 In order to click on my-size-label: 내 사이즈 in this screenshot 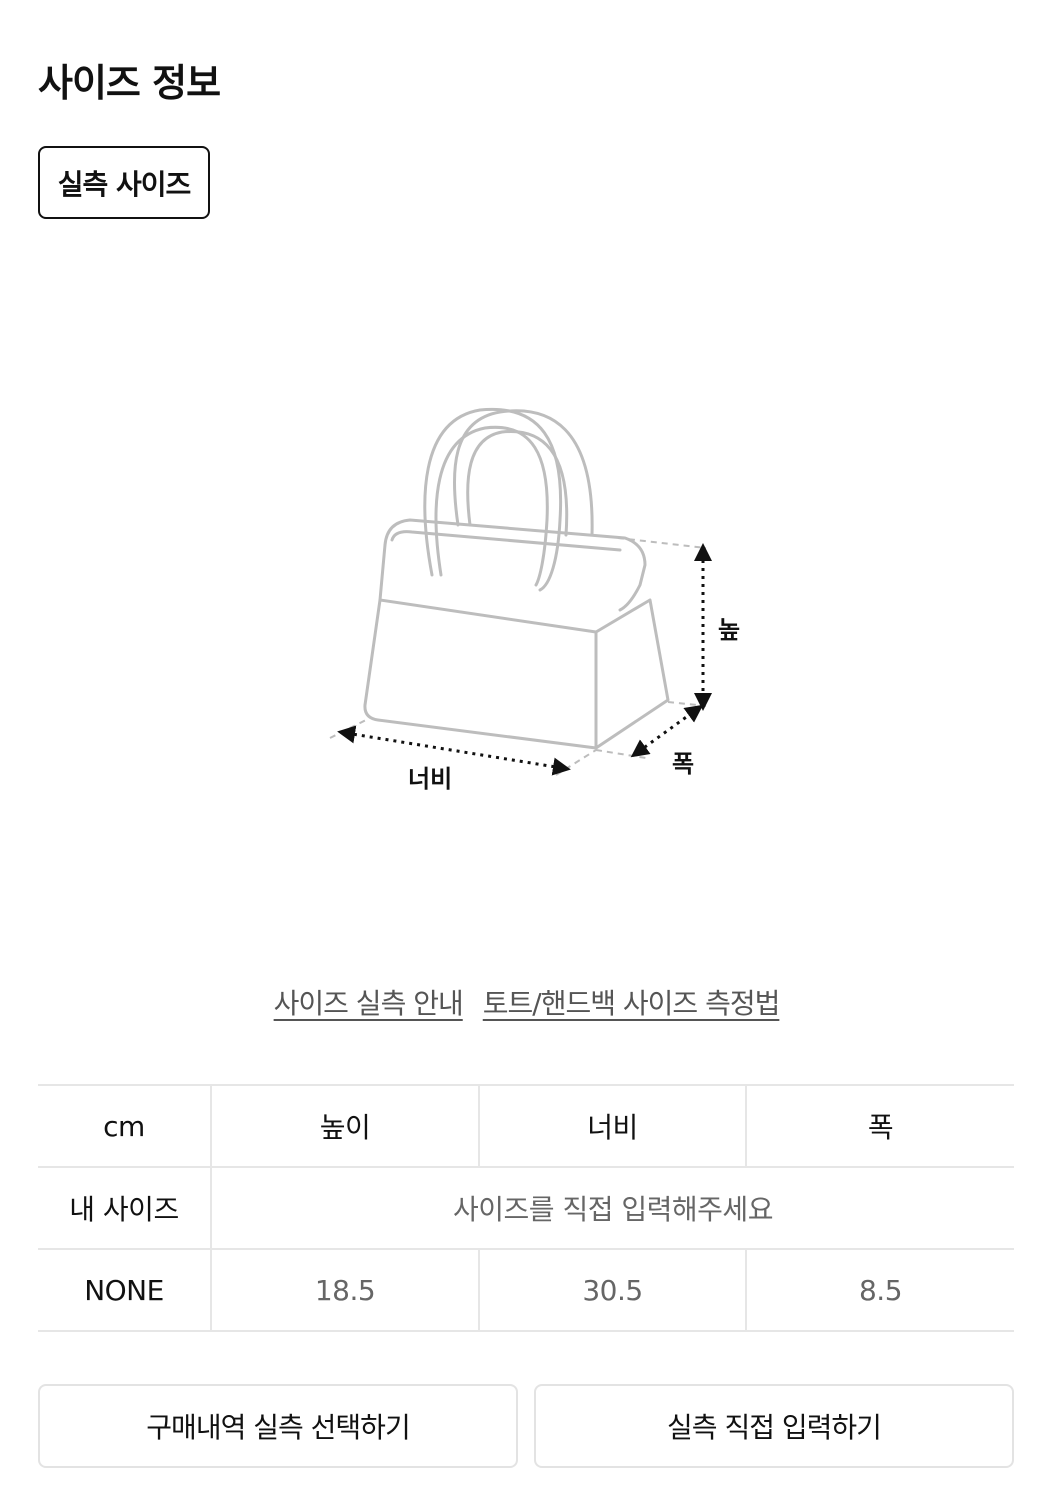, I will do `click(124, 1208)`.